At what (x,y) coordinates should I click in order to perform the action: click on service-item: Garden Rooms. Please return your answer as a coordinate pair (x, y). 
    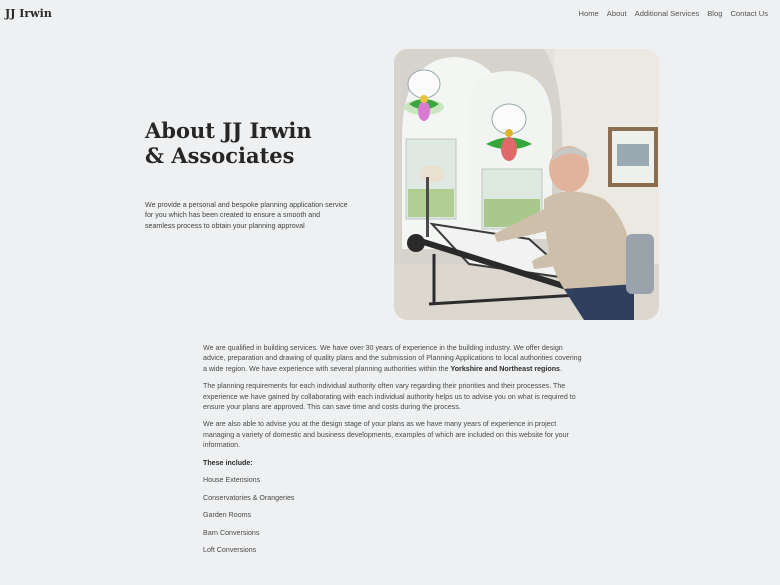
    Looking at the image, I should click on (227, 515).